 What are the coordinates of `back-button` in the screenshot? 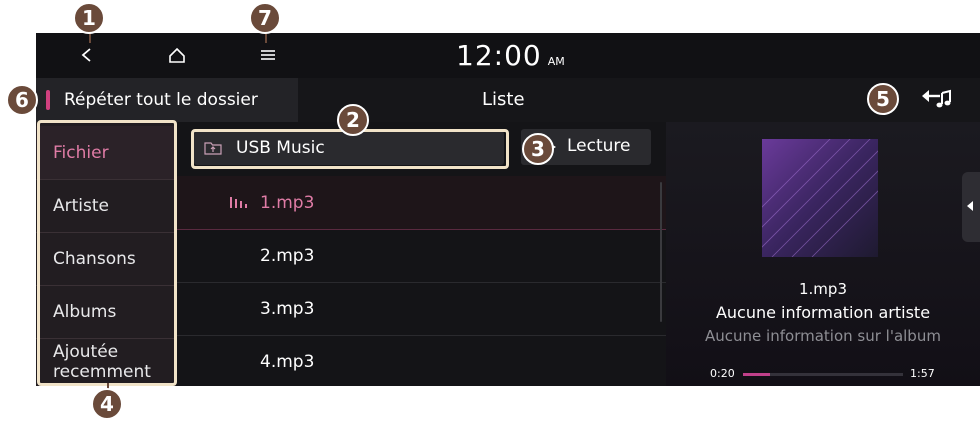 It's located at (86, 55).